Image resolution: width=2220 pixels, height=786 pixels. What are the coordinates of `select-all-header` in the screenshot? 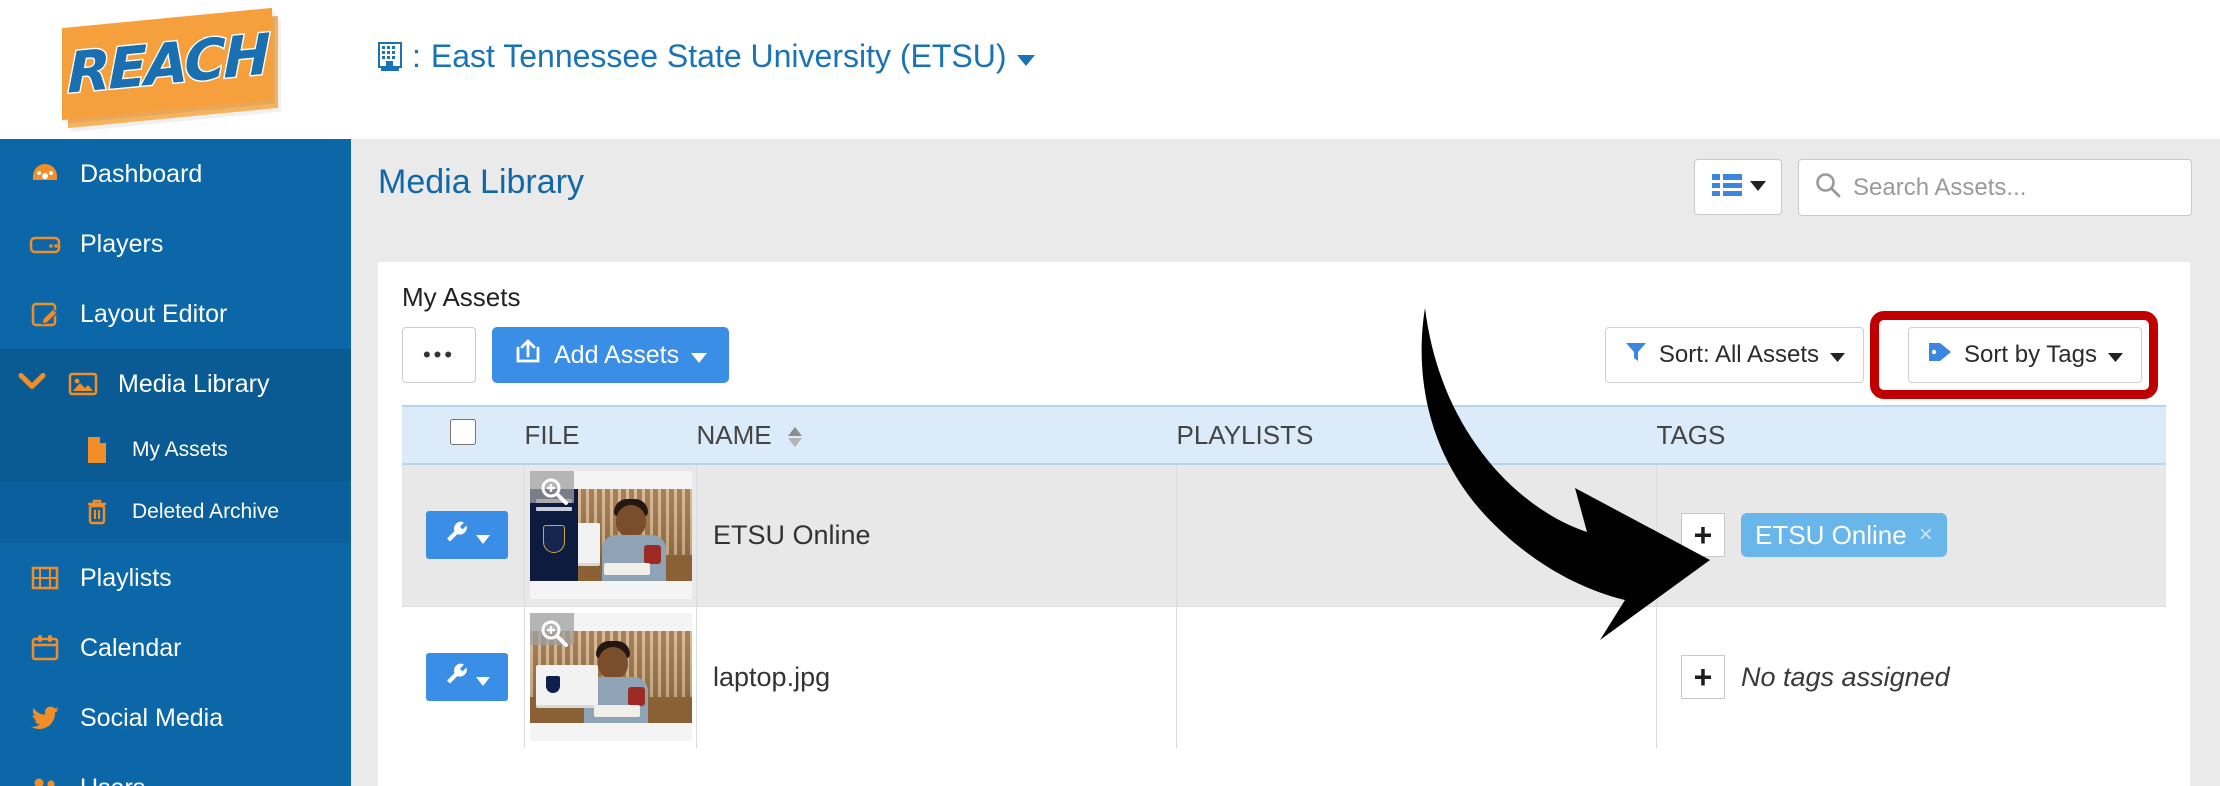 It's located at (463, 435).